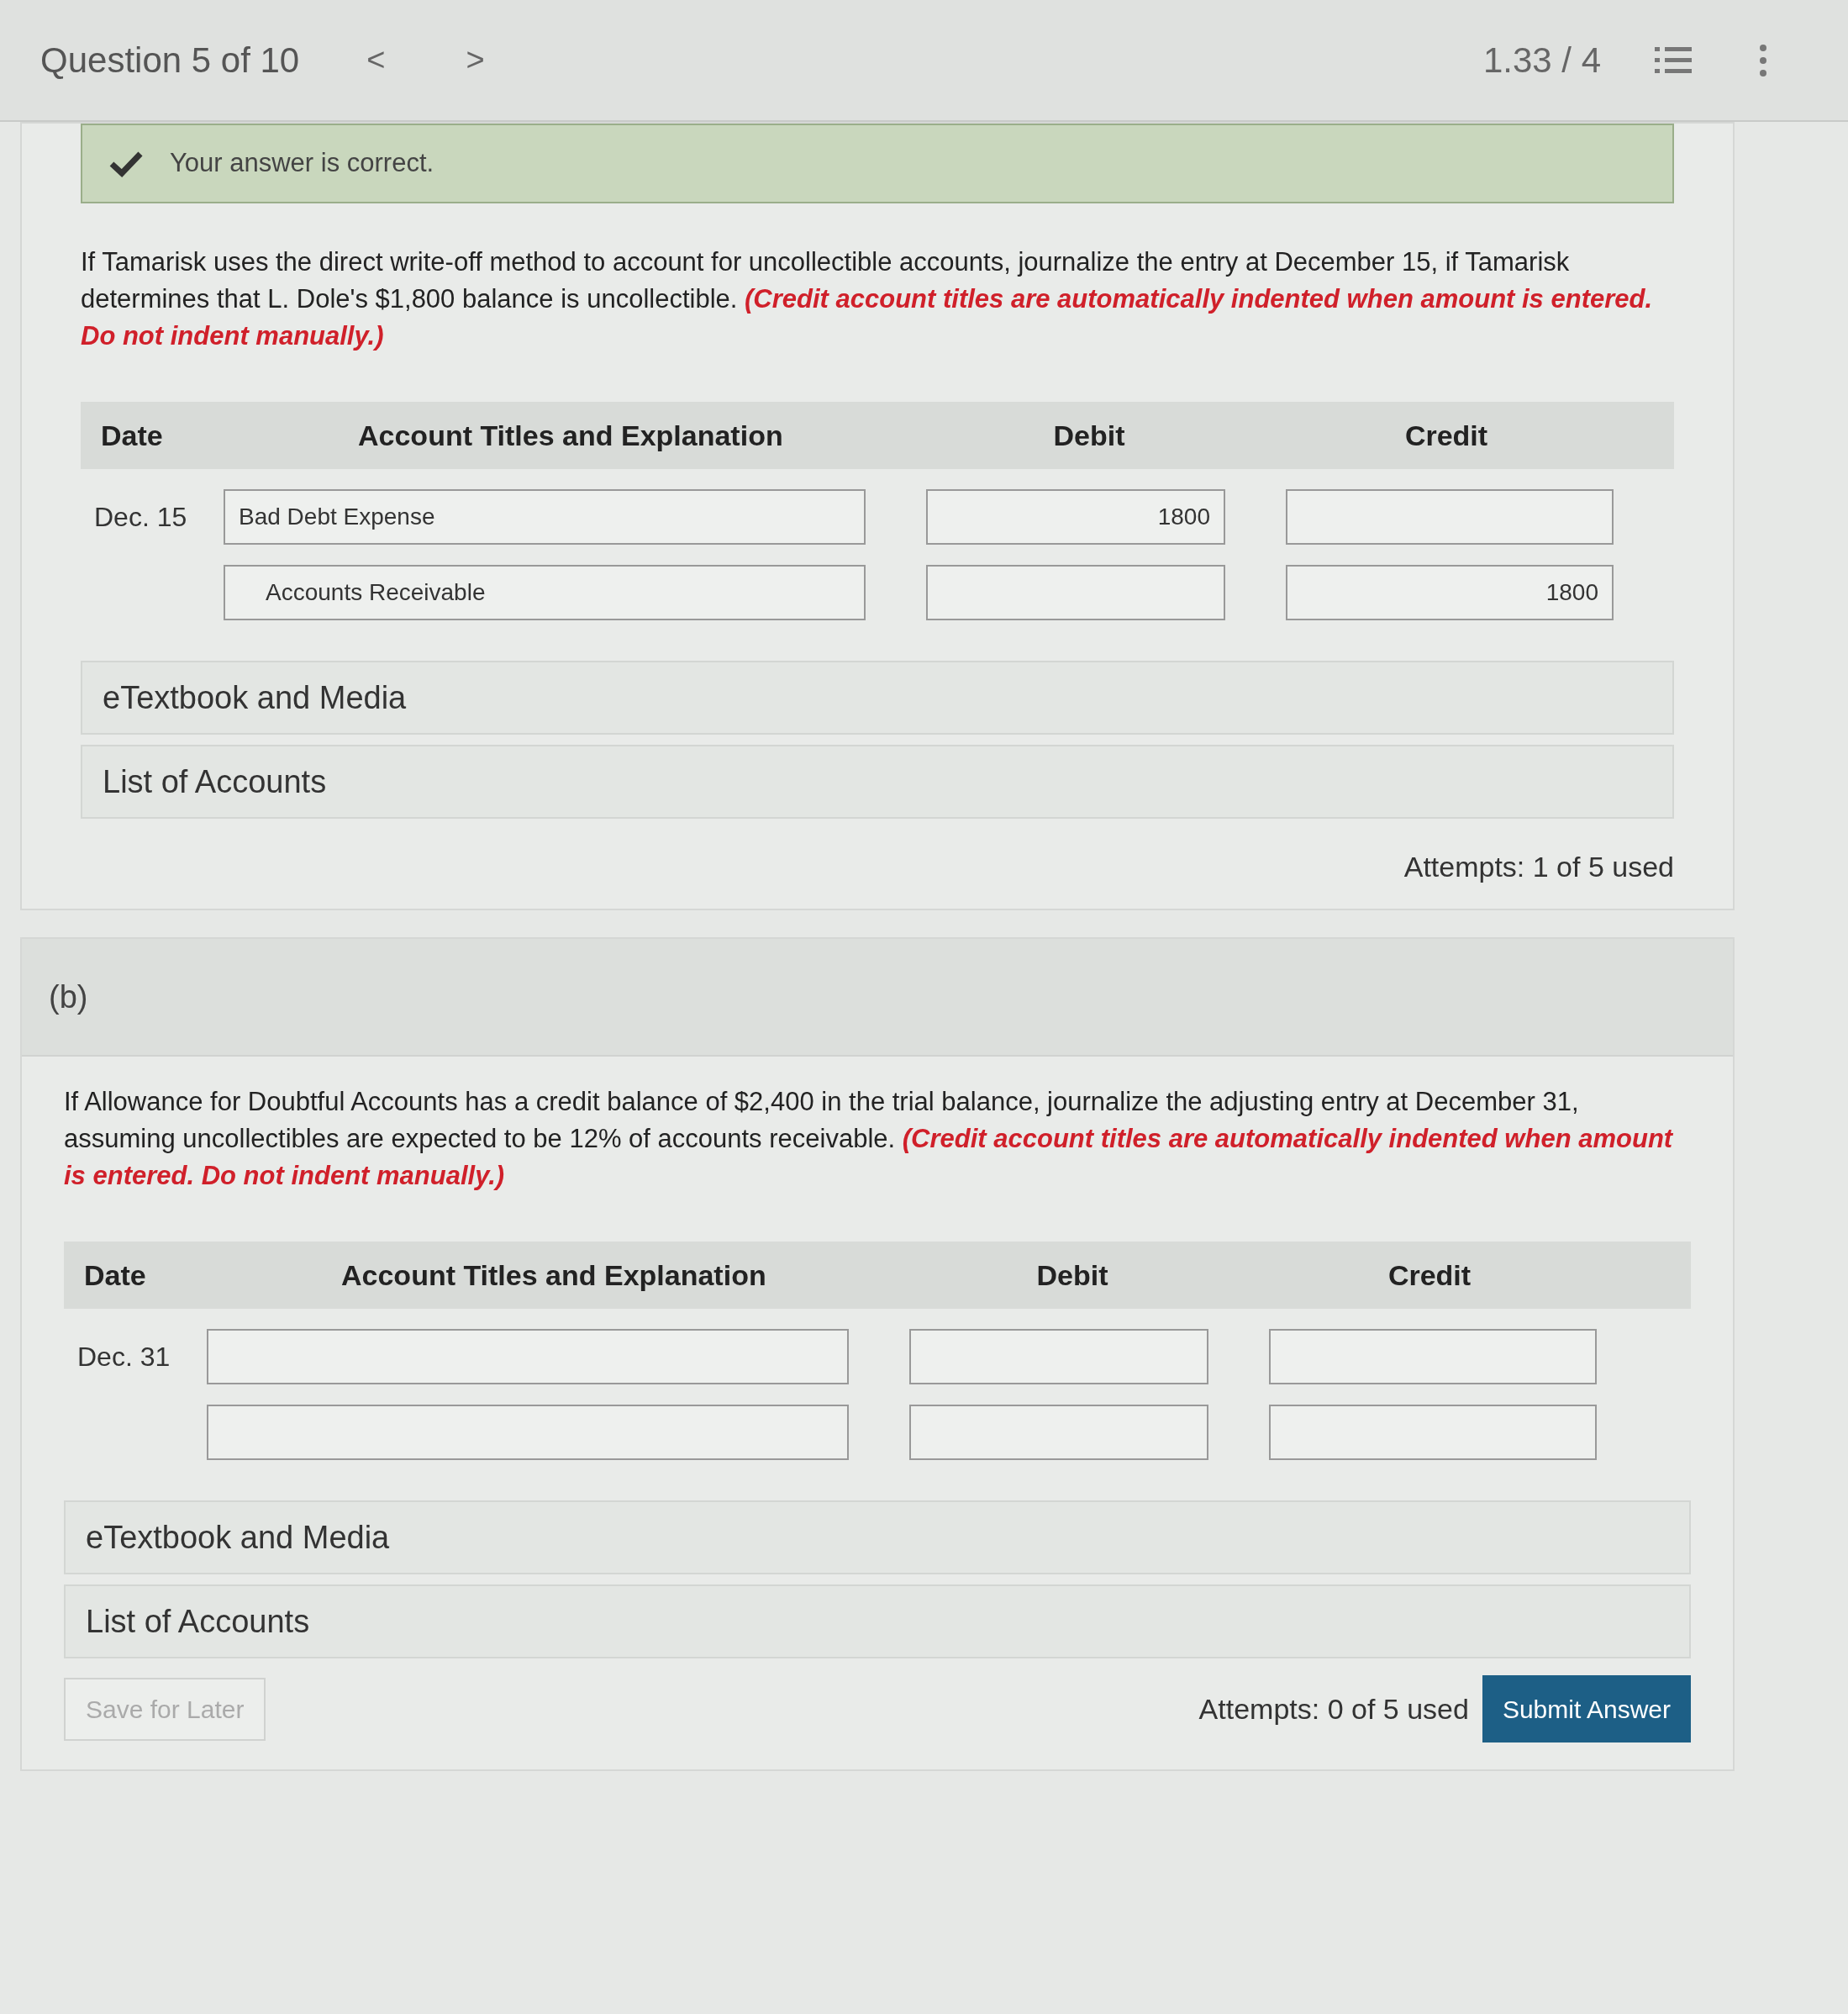  What do you see at coordinates (545, 517) in the screenshot?
I see `input-field: Bad Debt Expense` at bounding box center [545, 517].